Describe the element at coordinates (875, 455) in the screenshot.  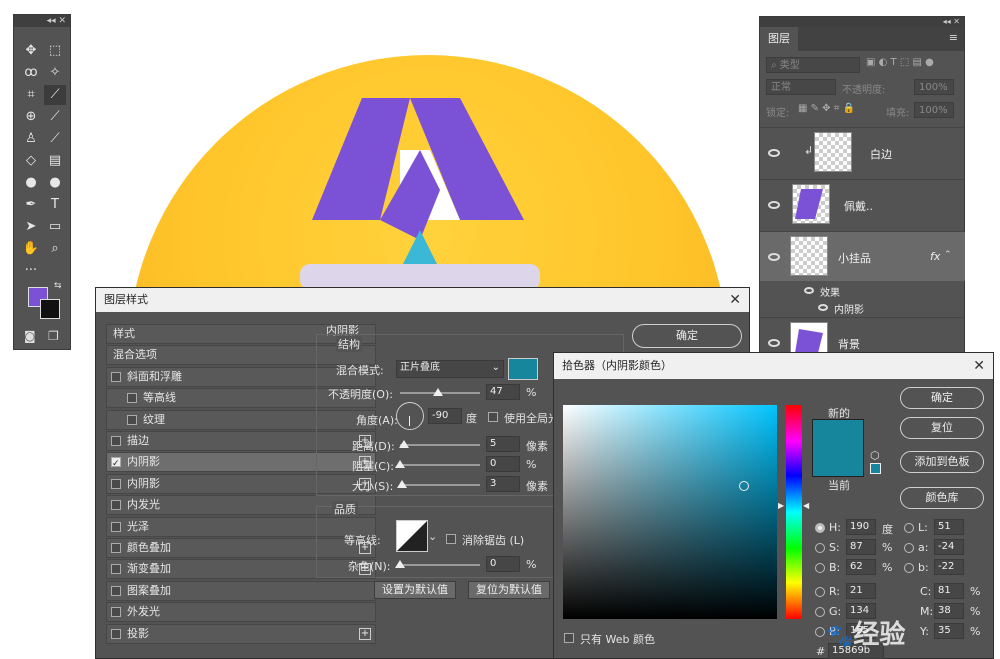
I see `cube-icon: ⬡` at that location.